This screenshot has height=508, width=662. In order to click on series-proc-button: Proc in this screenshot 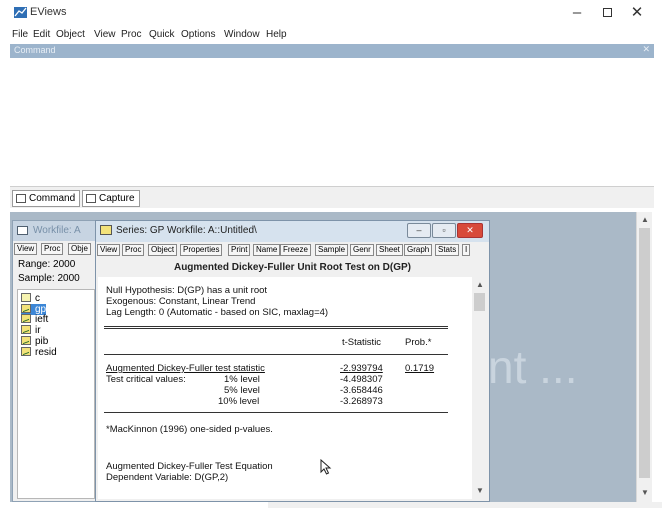, I will do `click(133, 250)`.